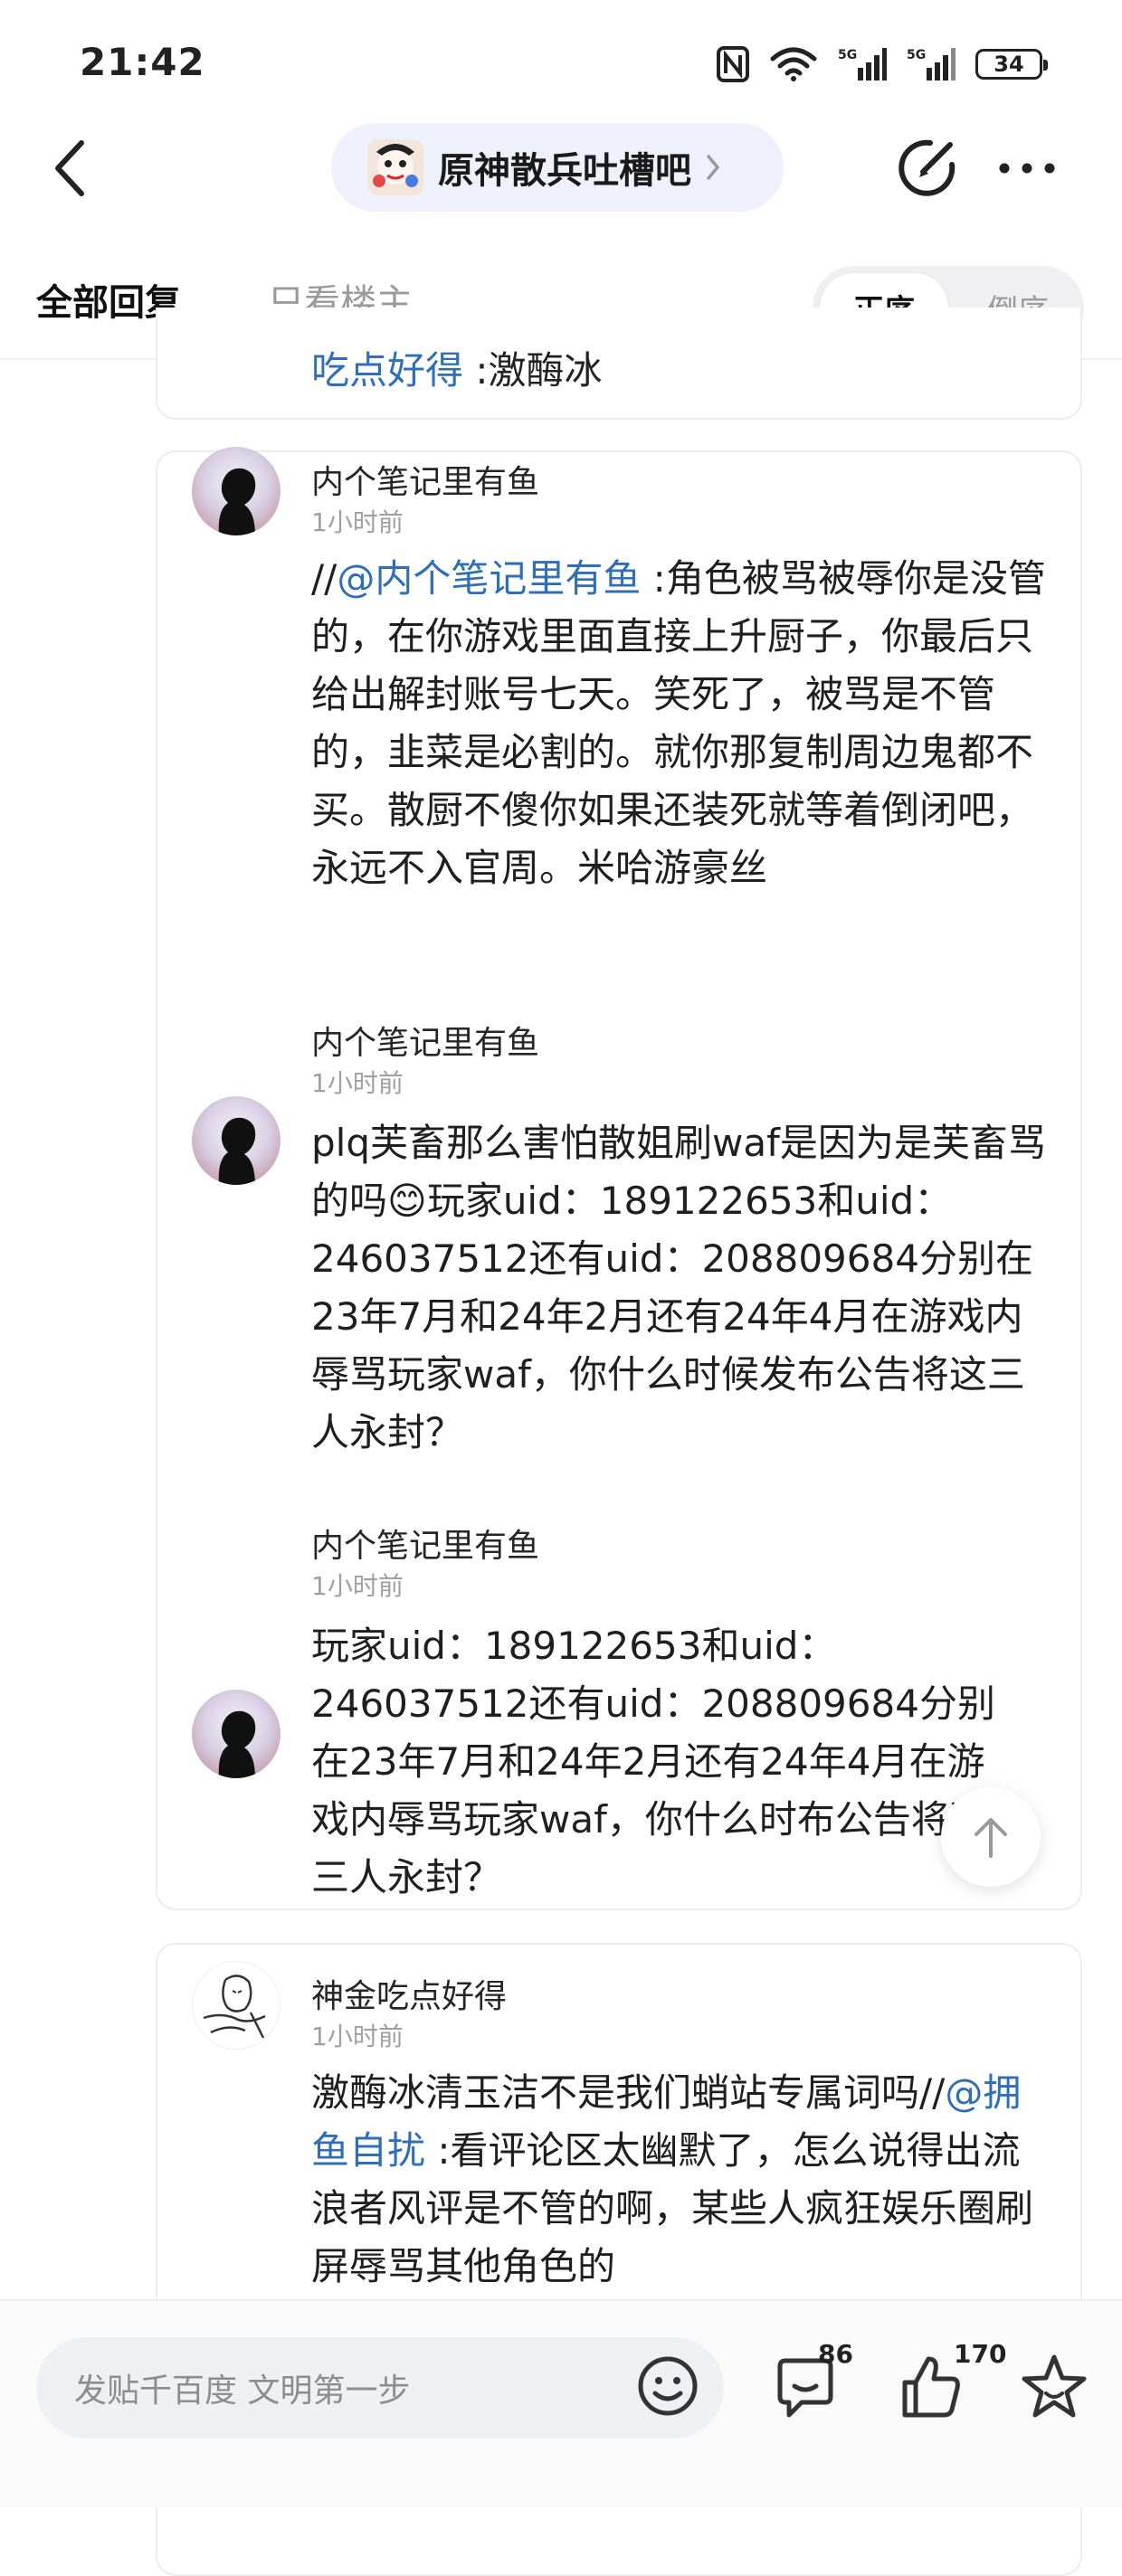  I want to click on reply-input: 发贴千百度 文明第一步, so click(380, 2388).